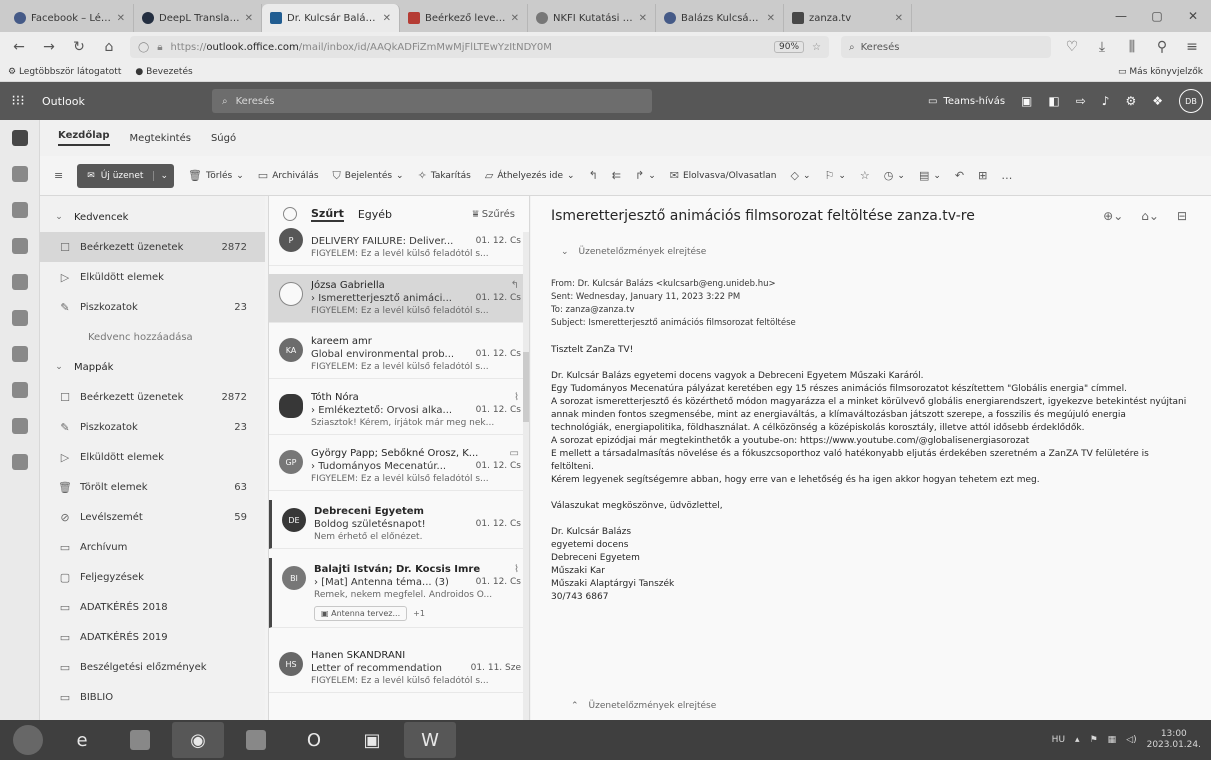 The image size is (1211, 760). I want to click on folder-biblio: ▭ BIBLIO, so click(152, 697).